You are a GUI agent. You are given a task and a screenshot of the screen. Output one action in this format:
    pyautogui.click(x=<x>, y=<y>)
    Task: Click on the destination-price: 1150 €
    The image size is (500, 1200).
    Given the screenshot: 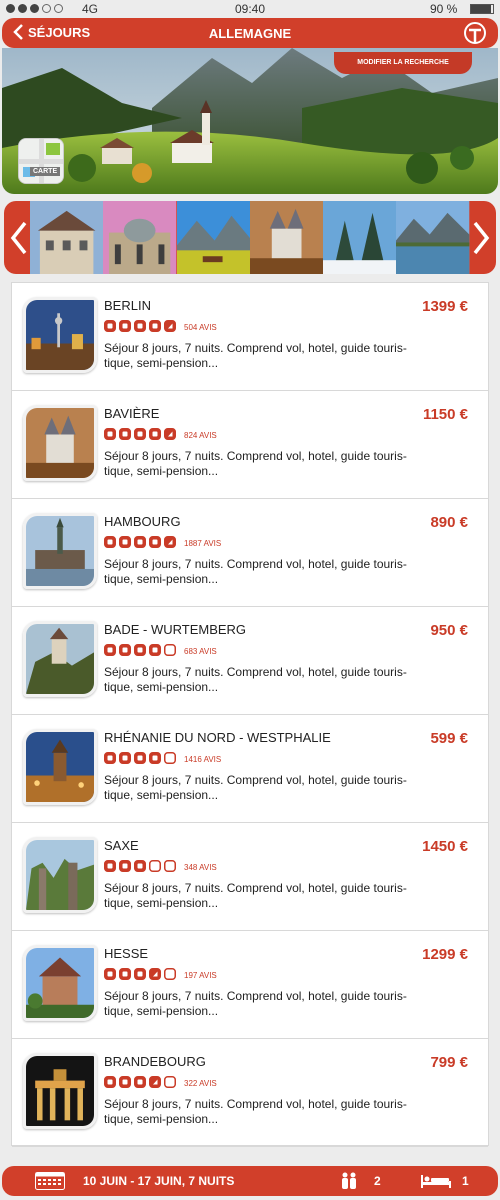 What is the action you would take?
    pyautogui.click(x=445, y=414)
    